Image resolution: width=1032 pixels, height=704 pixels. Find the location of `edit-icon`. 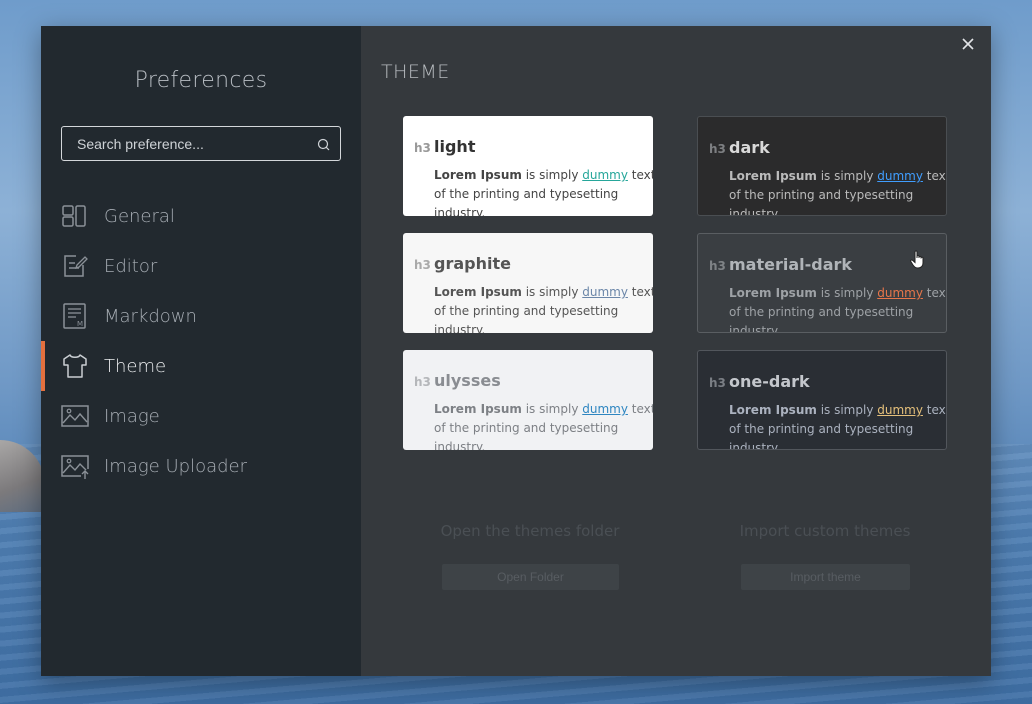

edit-icon is located at coordinates (76, 266).